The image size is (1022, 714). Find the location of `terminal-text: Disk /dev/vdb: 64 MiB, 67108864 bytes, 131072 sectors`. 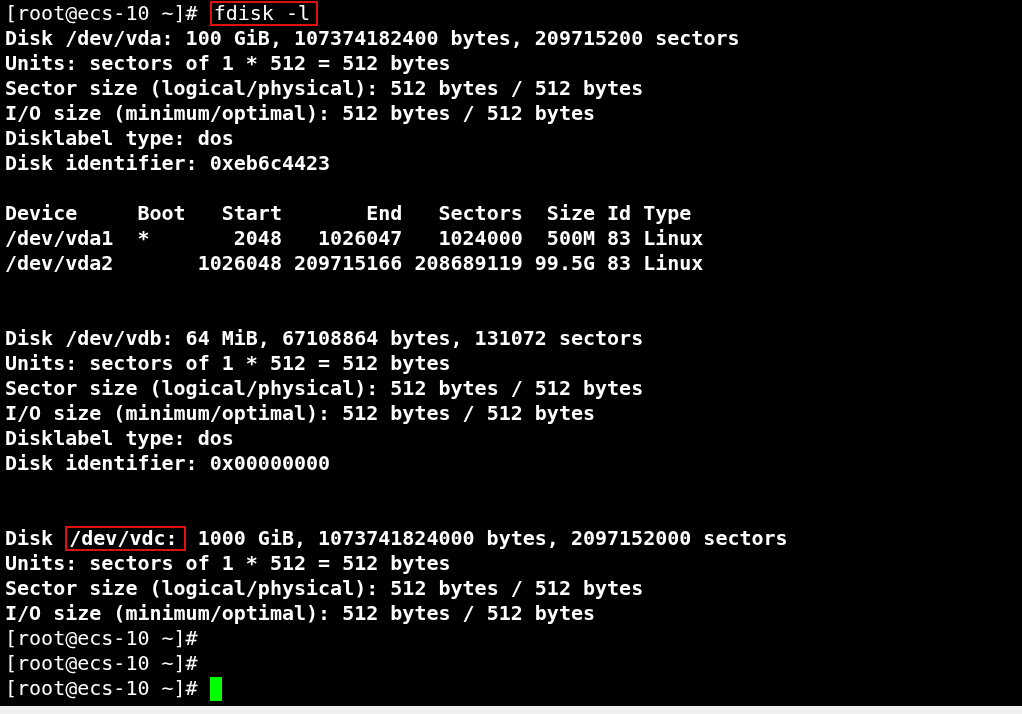

terminal-text: Disk /dev/vdb: 64 MiB, 67108864 bytes, 131072 sectors is located at coordinates (324, 338).